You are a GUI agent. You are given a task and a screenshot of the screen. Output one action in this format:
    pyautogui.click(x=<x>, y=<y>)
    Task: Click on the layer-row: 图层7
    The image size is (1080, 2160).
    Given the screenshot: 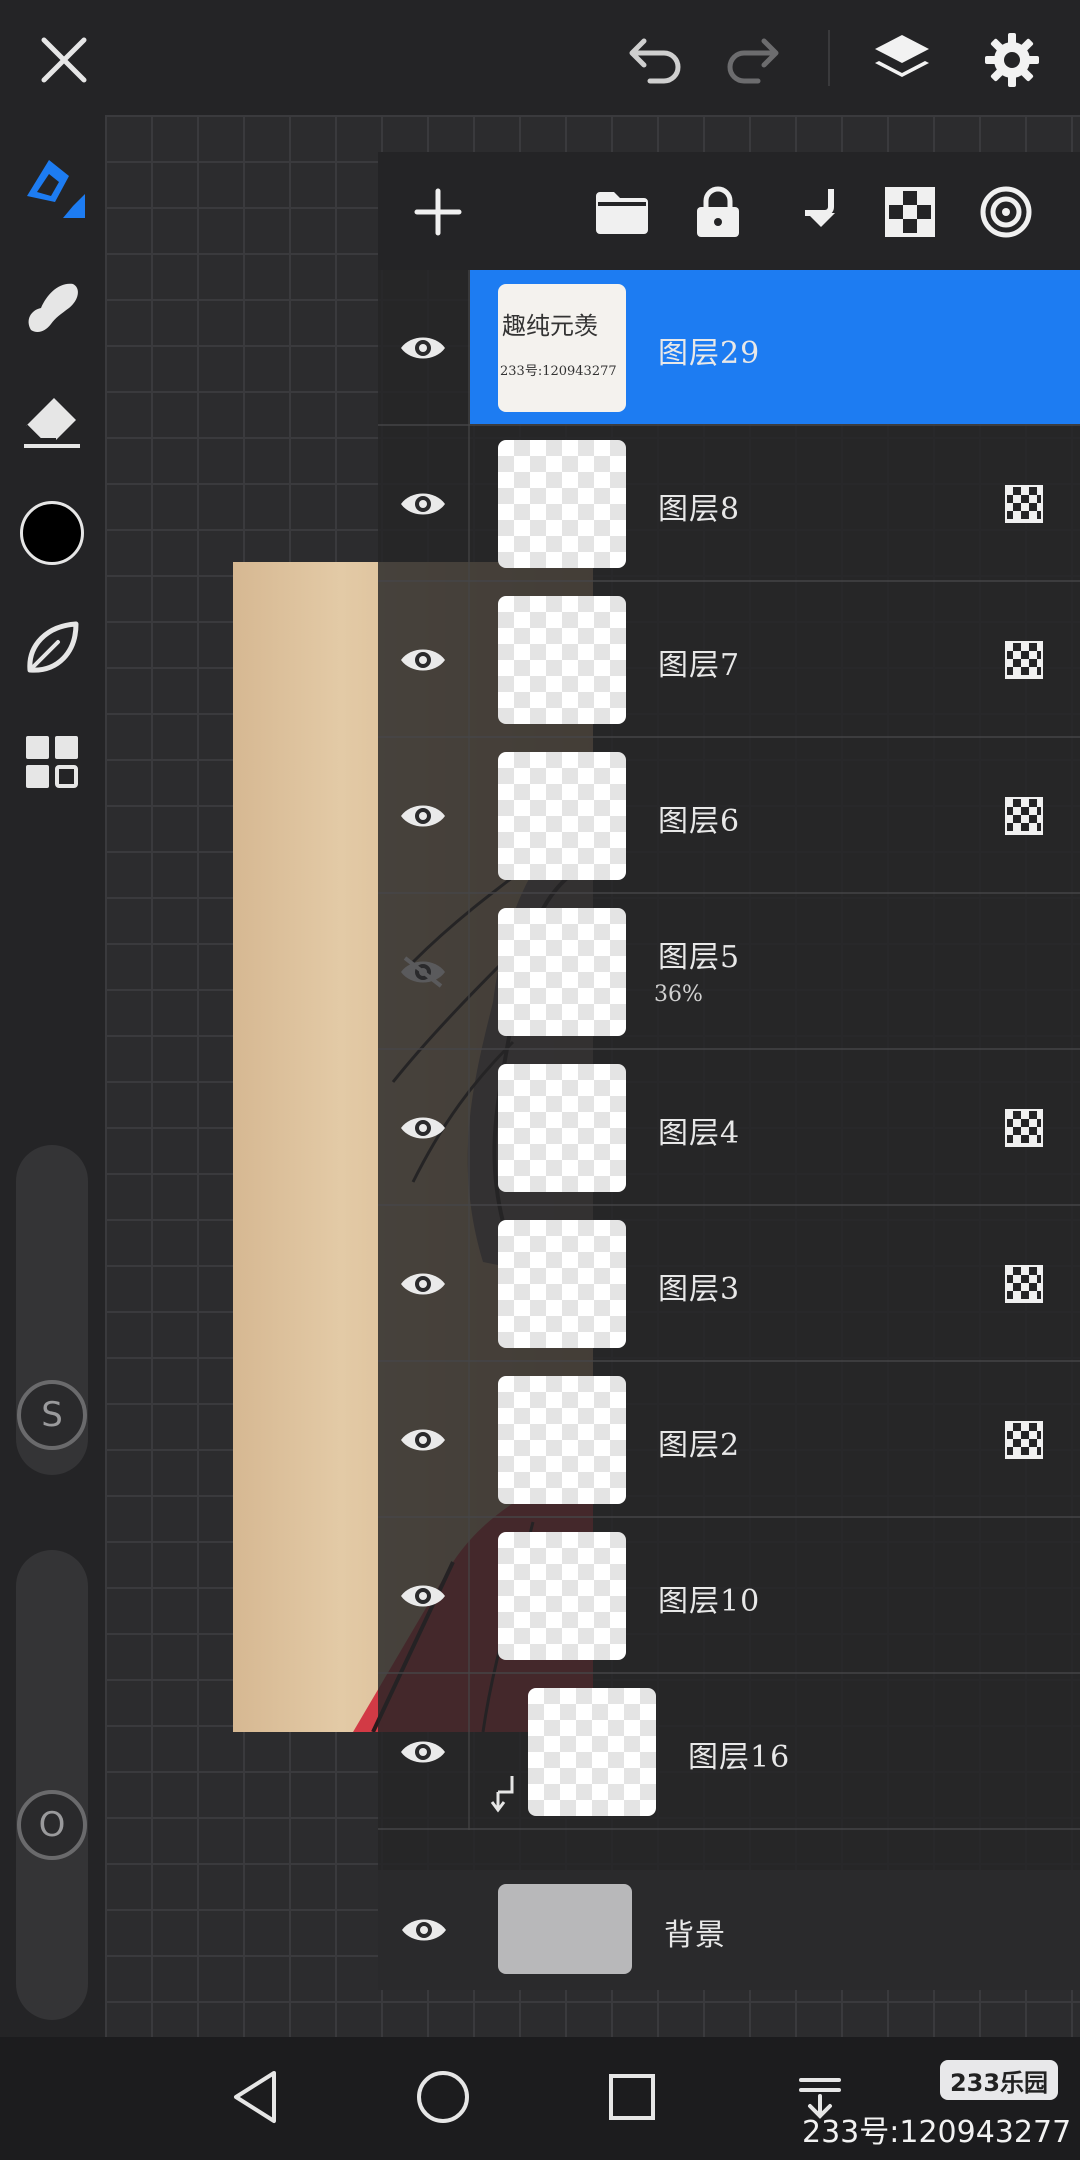 What is the action you would take?
    pyautogui.click(x=729, y=660)
    